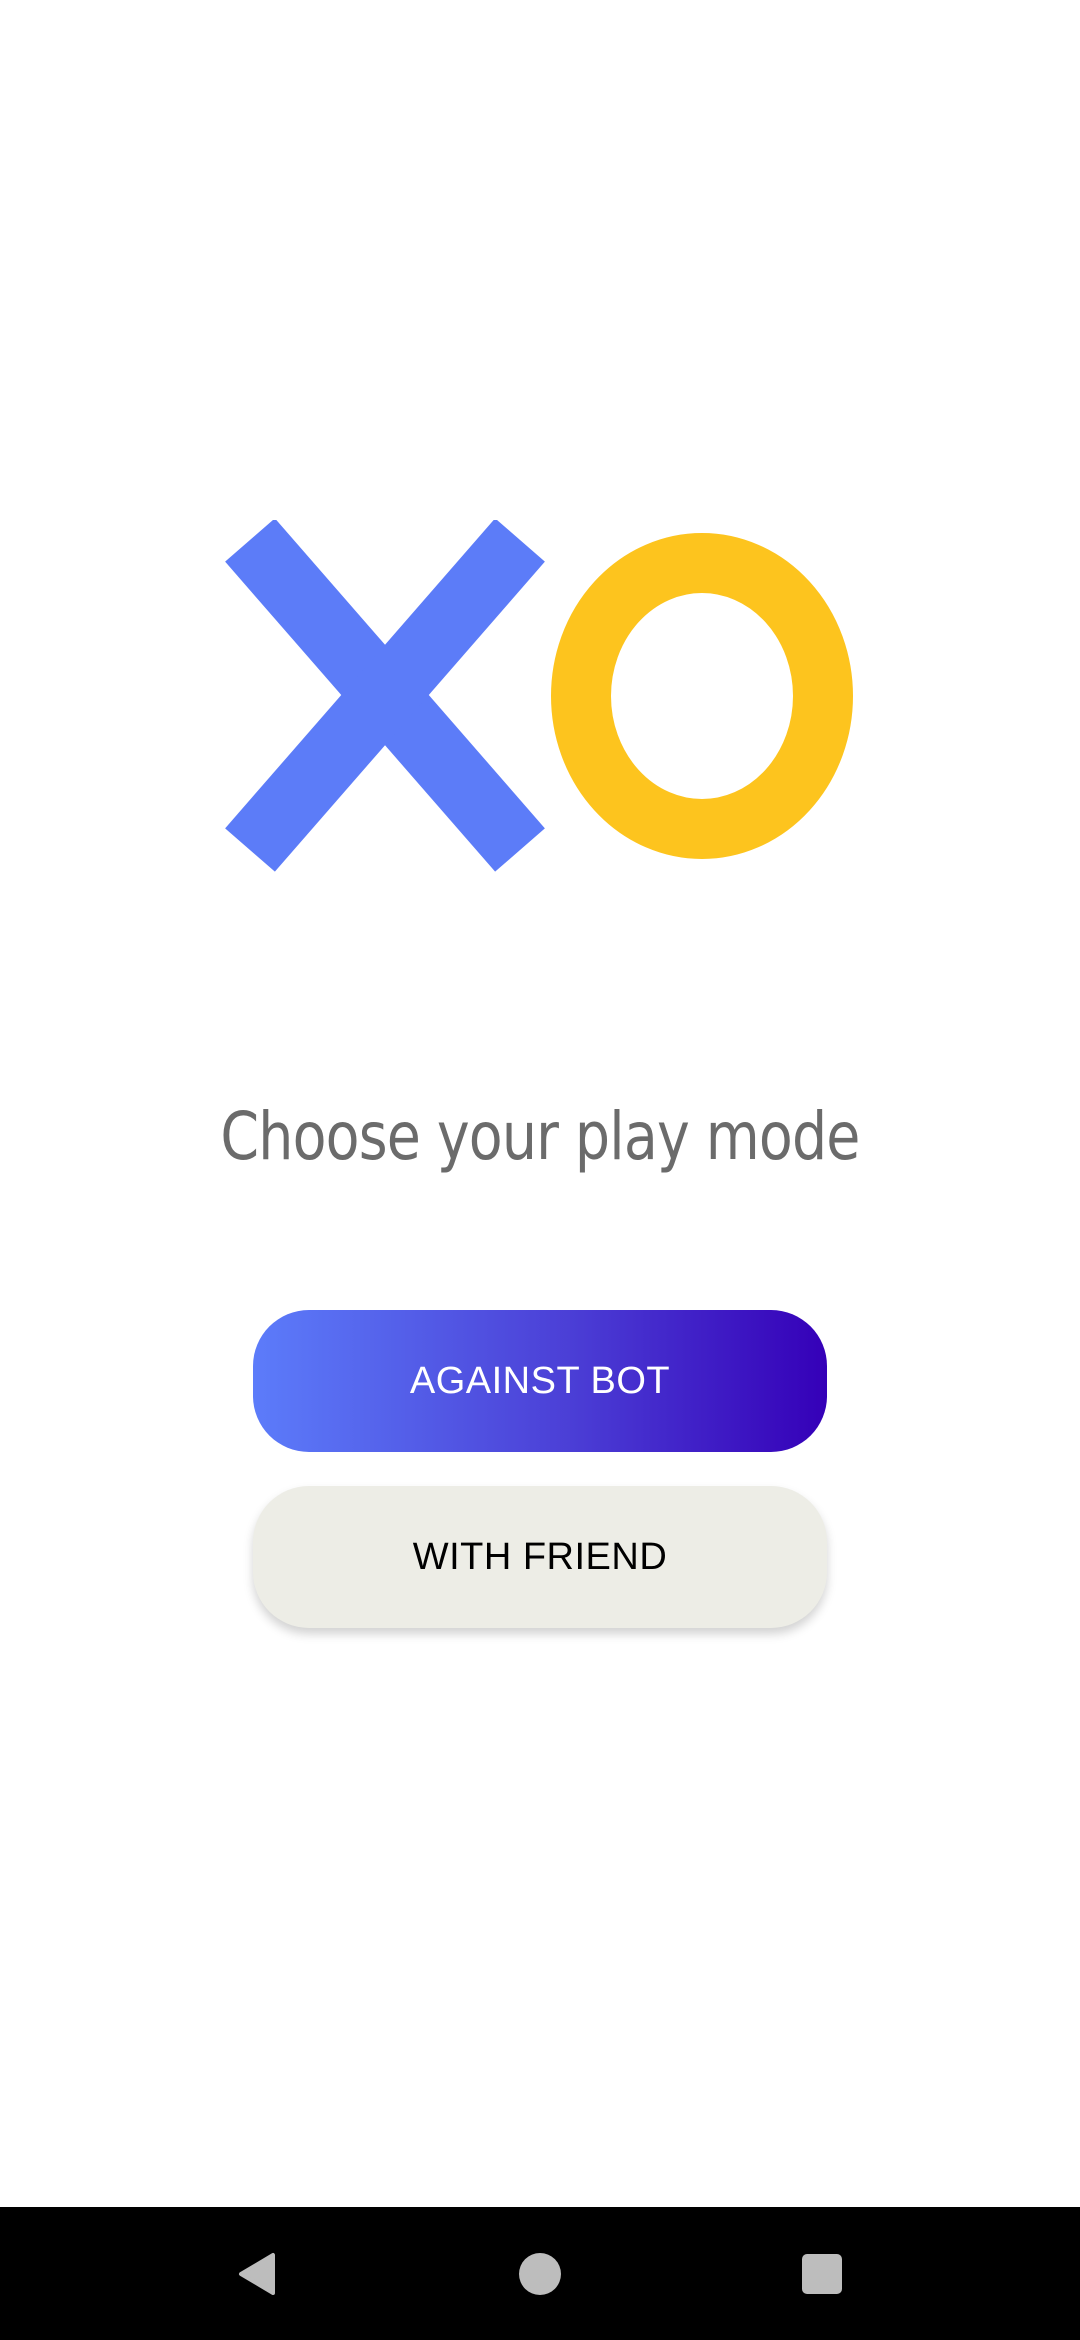 This screenshot has height=2340, width=1080. I want to click on with-friend-button: WITH FRIEND, so click(540, 1557).